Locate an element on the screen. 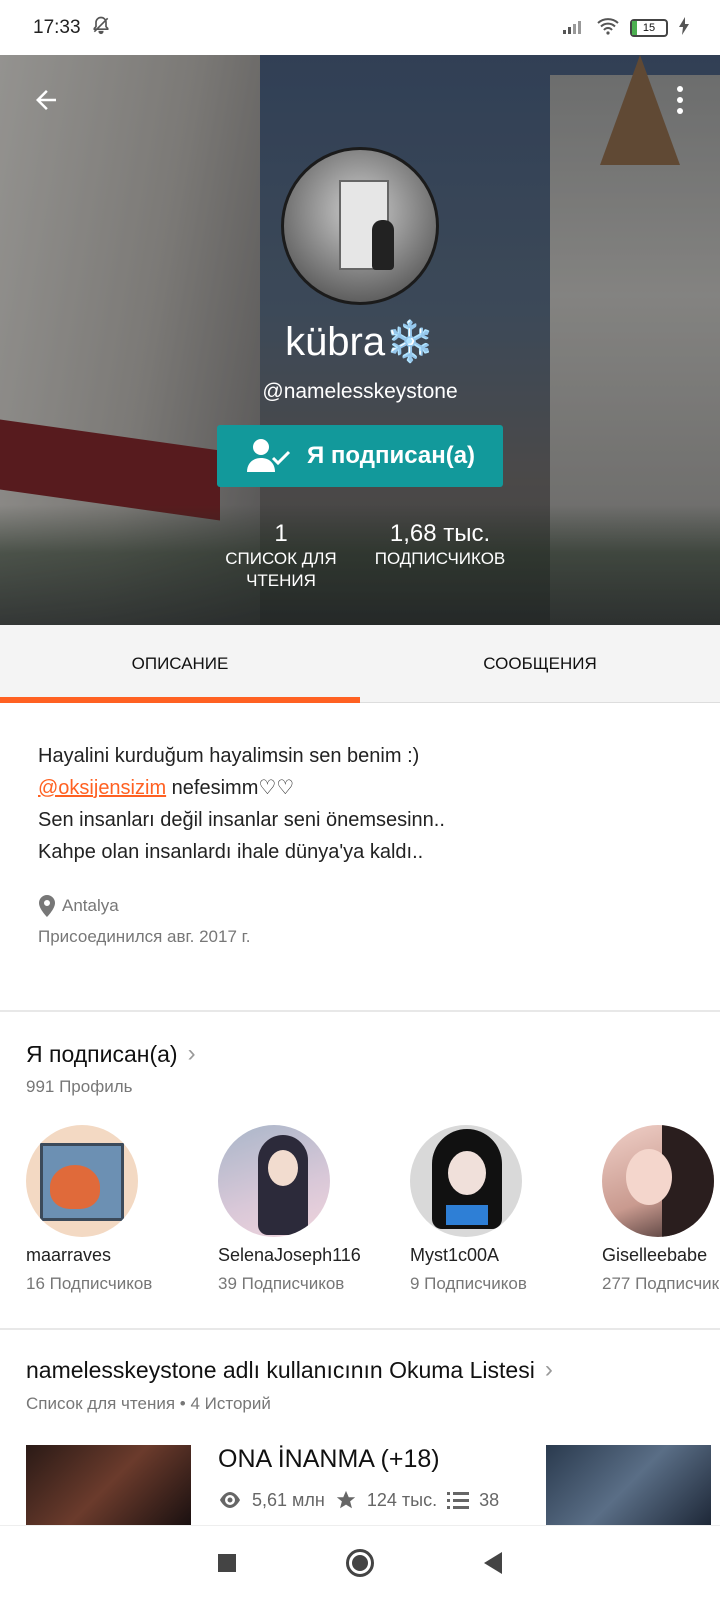 The image size is (720, 1600). tab-about: ОПИСАНИЕ is located at coordinates (180, 664).